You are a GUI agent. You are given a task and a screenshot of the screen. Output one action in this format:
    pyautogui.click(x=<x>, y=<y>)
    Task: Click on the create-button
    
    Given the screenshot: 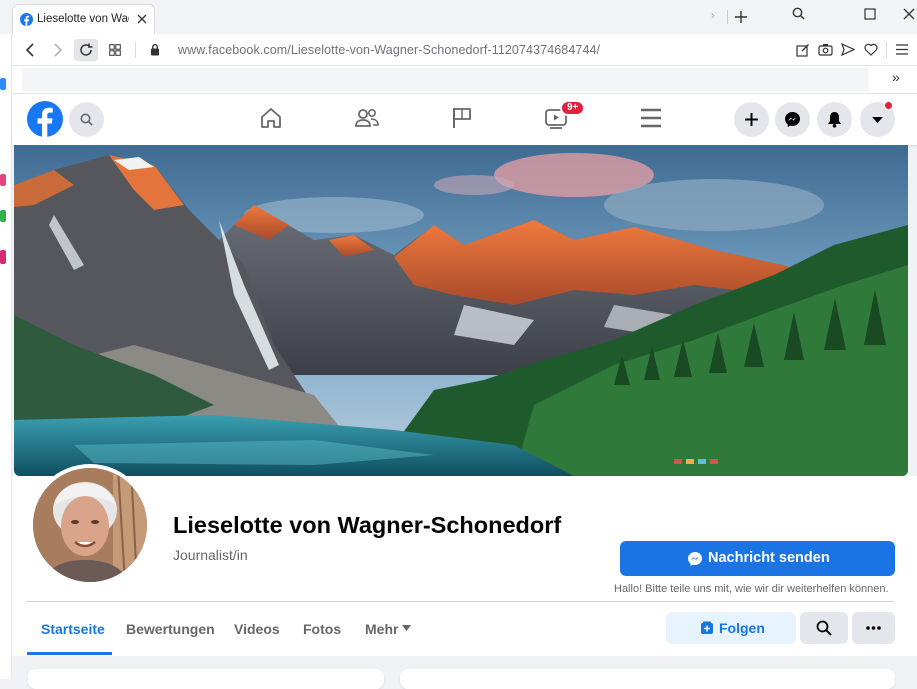 What is the action you would take?
    pyautogui.click(x=751, y=119)
    